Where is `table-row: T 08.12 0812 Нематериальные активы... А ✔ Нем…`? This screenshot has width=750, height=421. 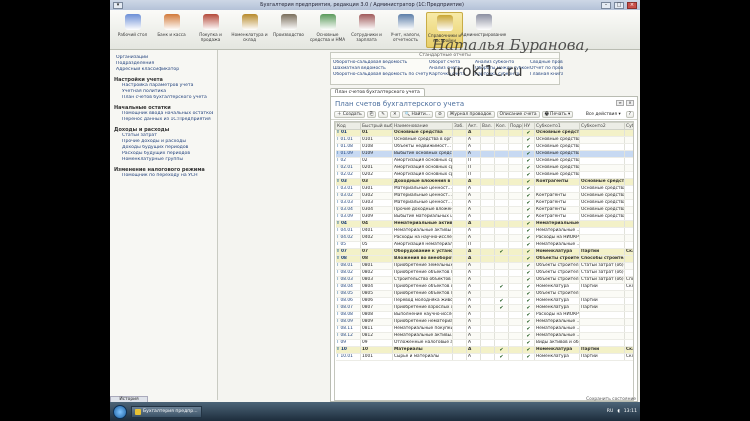 table-row: T 08.12 0812 Нематериальные активы... А ✔ Нем… is located at coordinates (484, 336).